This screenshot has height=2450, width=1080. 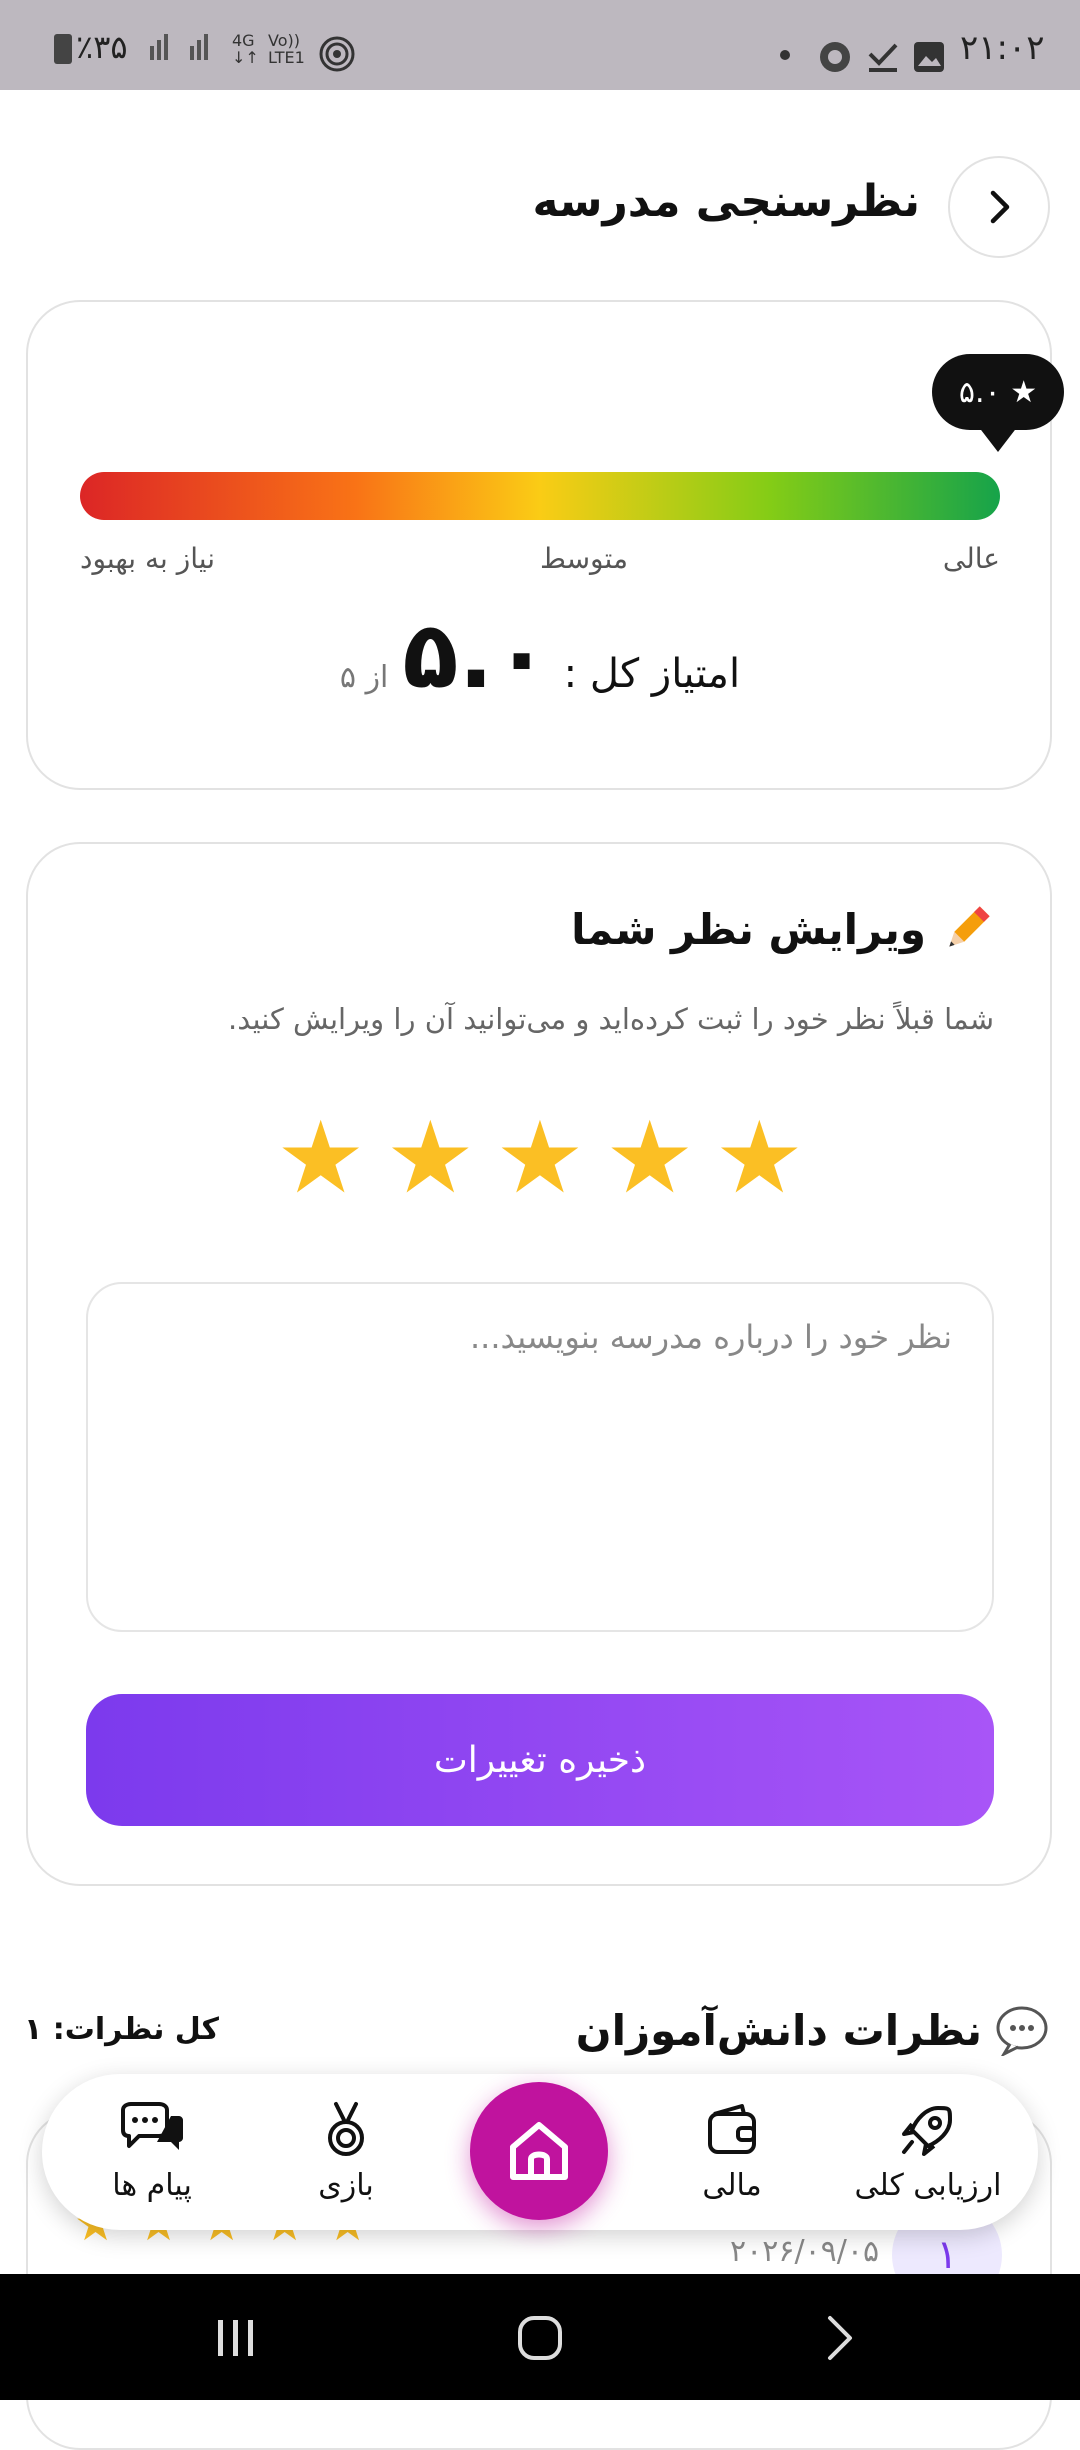 I want to click on review-textarea, so click(x=540, y=1457).